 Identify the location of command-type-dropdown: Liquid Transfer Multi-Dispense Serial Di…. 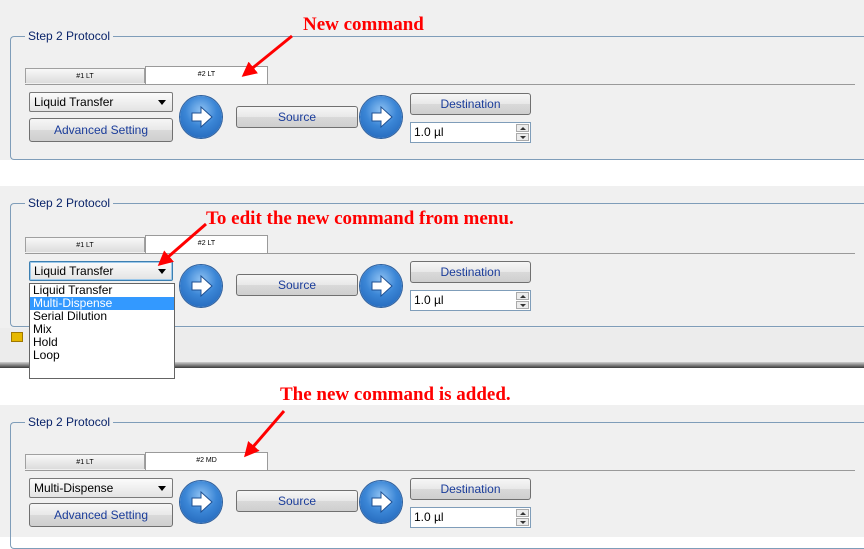
(102, 331).